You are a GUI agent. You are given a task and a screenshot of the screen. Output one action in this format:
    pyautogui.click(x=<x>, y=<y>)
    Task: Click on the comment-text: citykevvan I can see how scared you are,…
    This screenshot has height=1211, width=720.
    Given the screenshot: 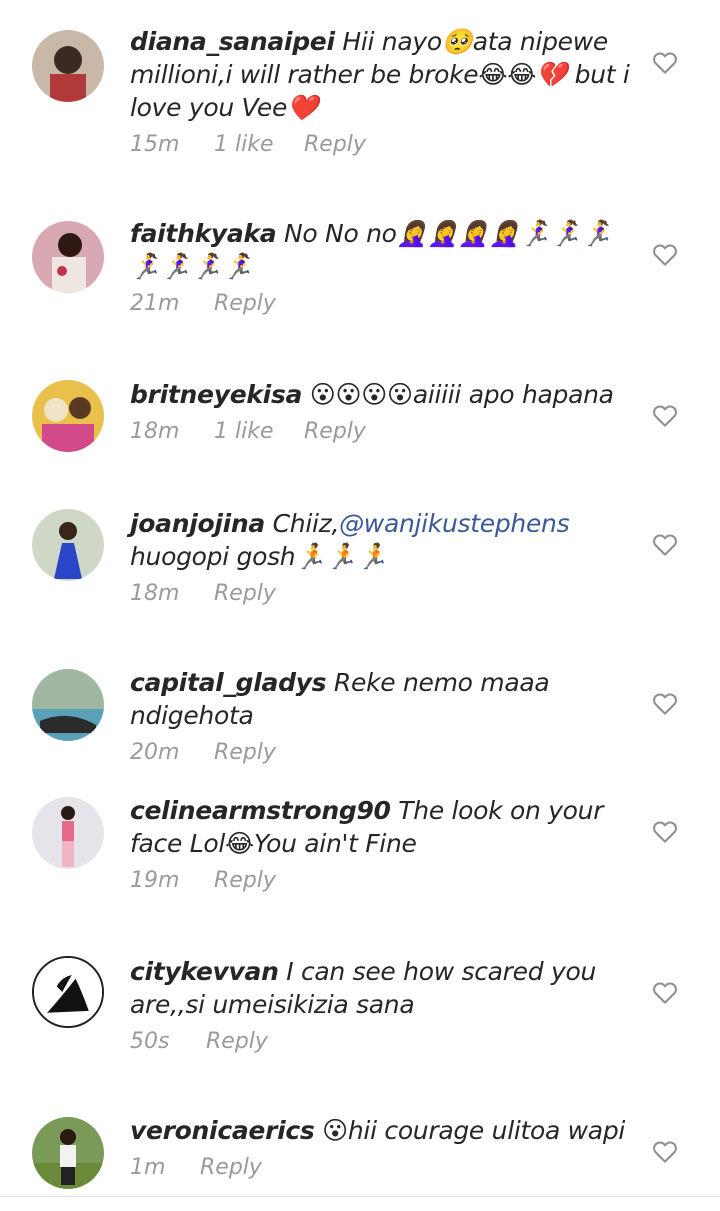 What is the action you would take?
    pyautogui.click(x=380, y=988)
    